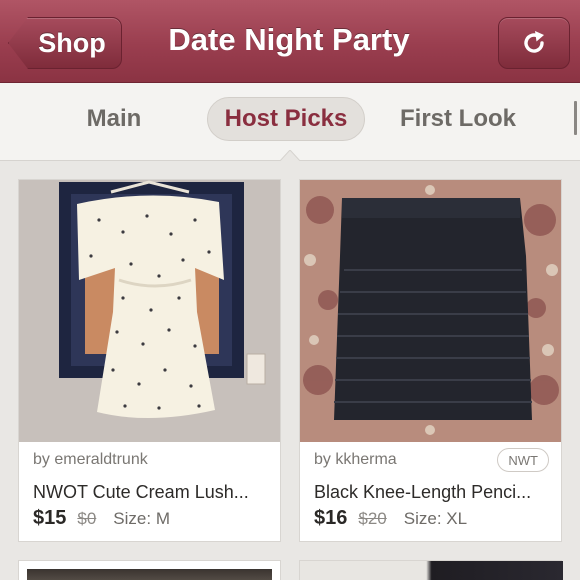 Image resolution: width=580 pixels, height=580 pixels. Describe the element at coordinates (575, 118) in the screenshot. I see `next-tab-edge` at that location.